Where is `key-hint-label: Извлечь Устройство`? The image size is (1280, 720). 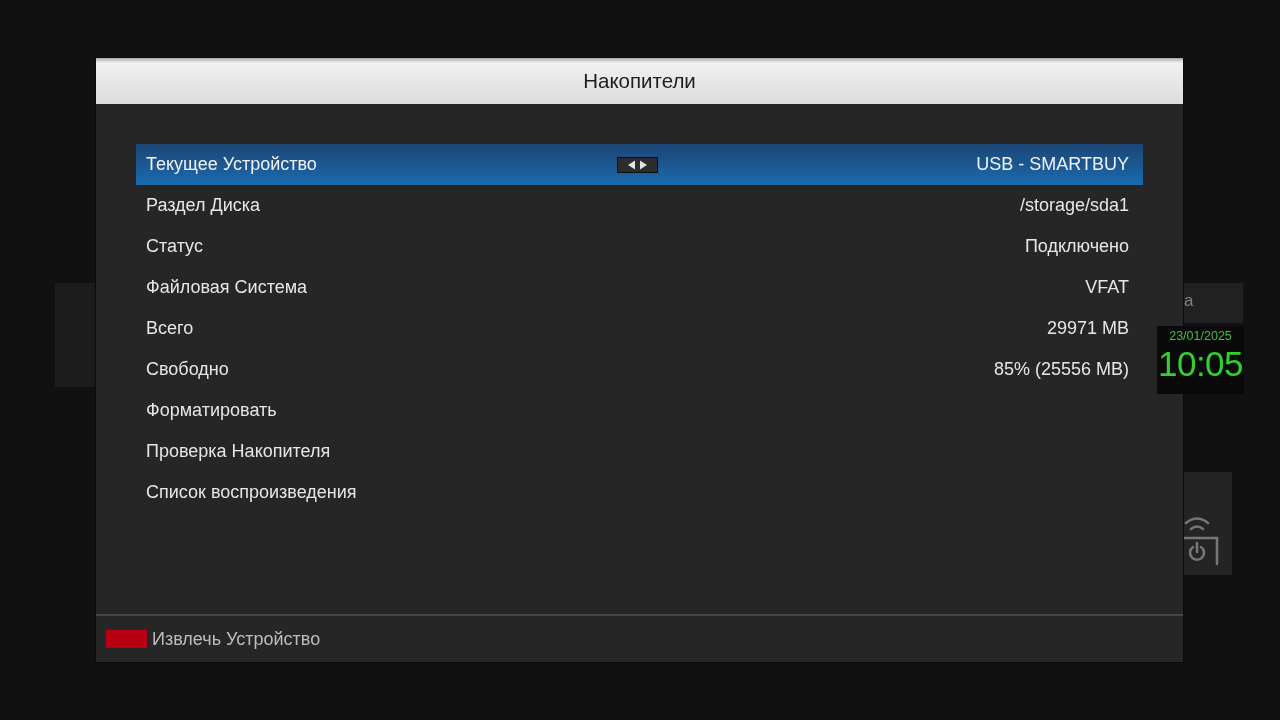 key-hint-label: Извлечь Устройство is located at coordinates (236, 639).